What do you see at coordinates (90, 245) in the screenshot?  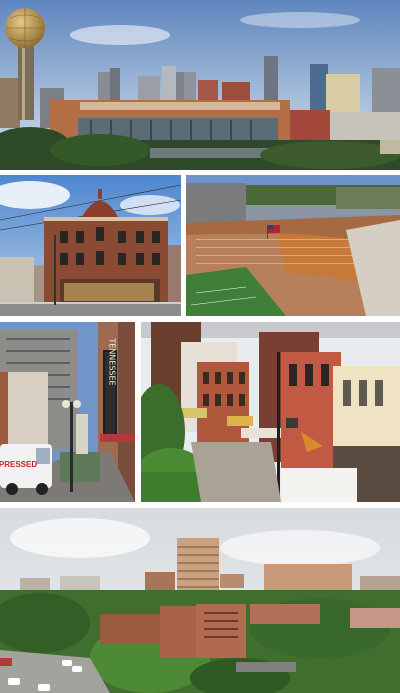 I see `historic-building-photo` at bounding box center [90, 245].